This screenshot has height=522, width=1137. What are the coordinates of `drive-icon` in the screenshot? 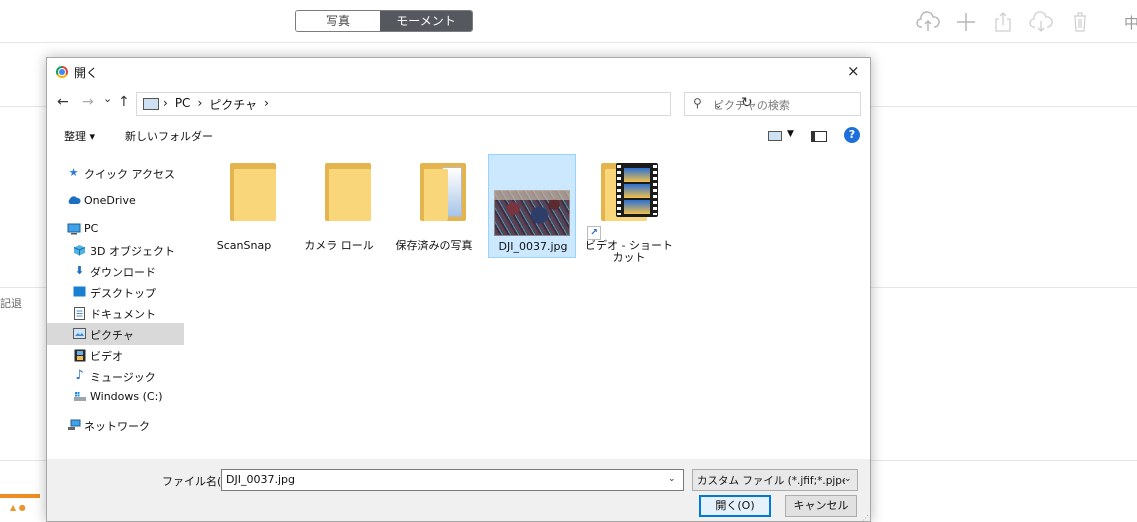 It's located at (79, 396).